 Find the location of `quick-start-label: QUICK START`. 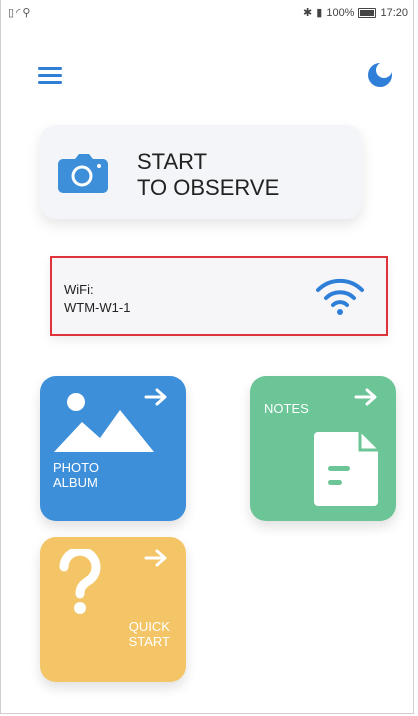

quick-start-label: QUICK START is located at coordinates (149, 634).